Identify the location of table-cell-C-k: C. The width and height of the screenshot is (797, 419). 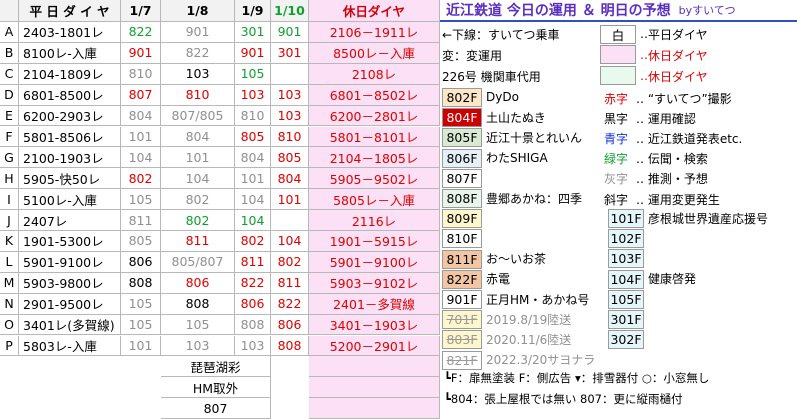
(9, 74).